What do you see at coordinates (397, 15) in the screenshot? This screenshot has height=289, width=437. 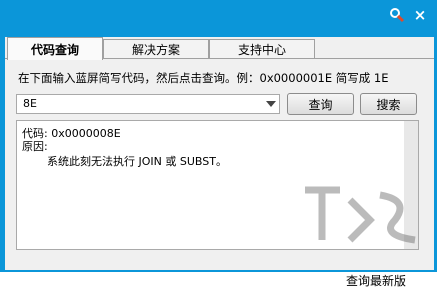 I see `magnifier-icon` at bounding box center [397, 15].